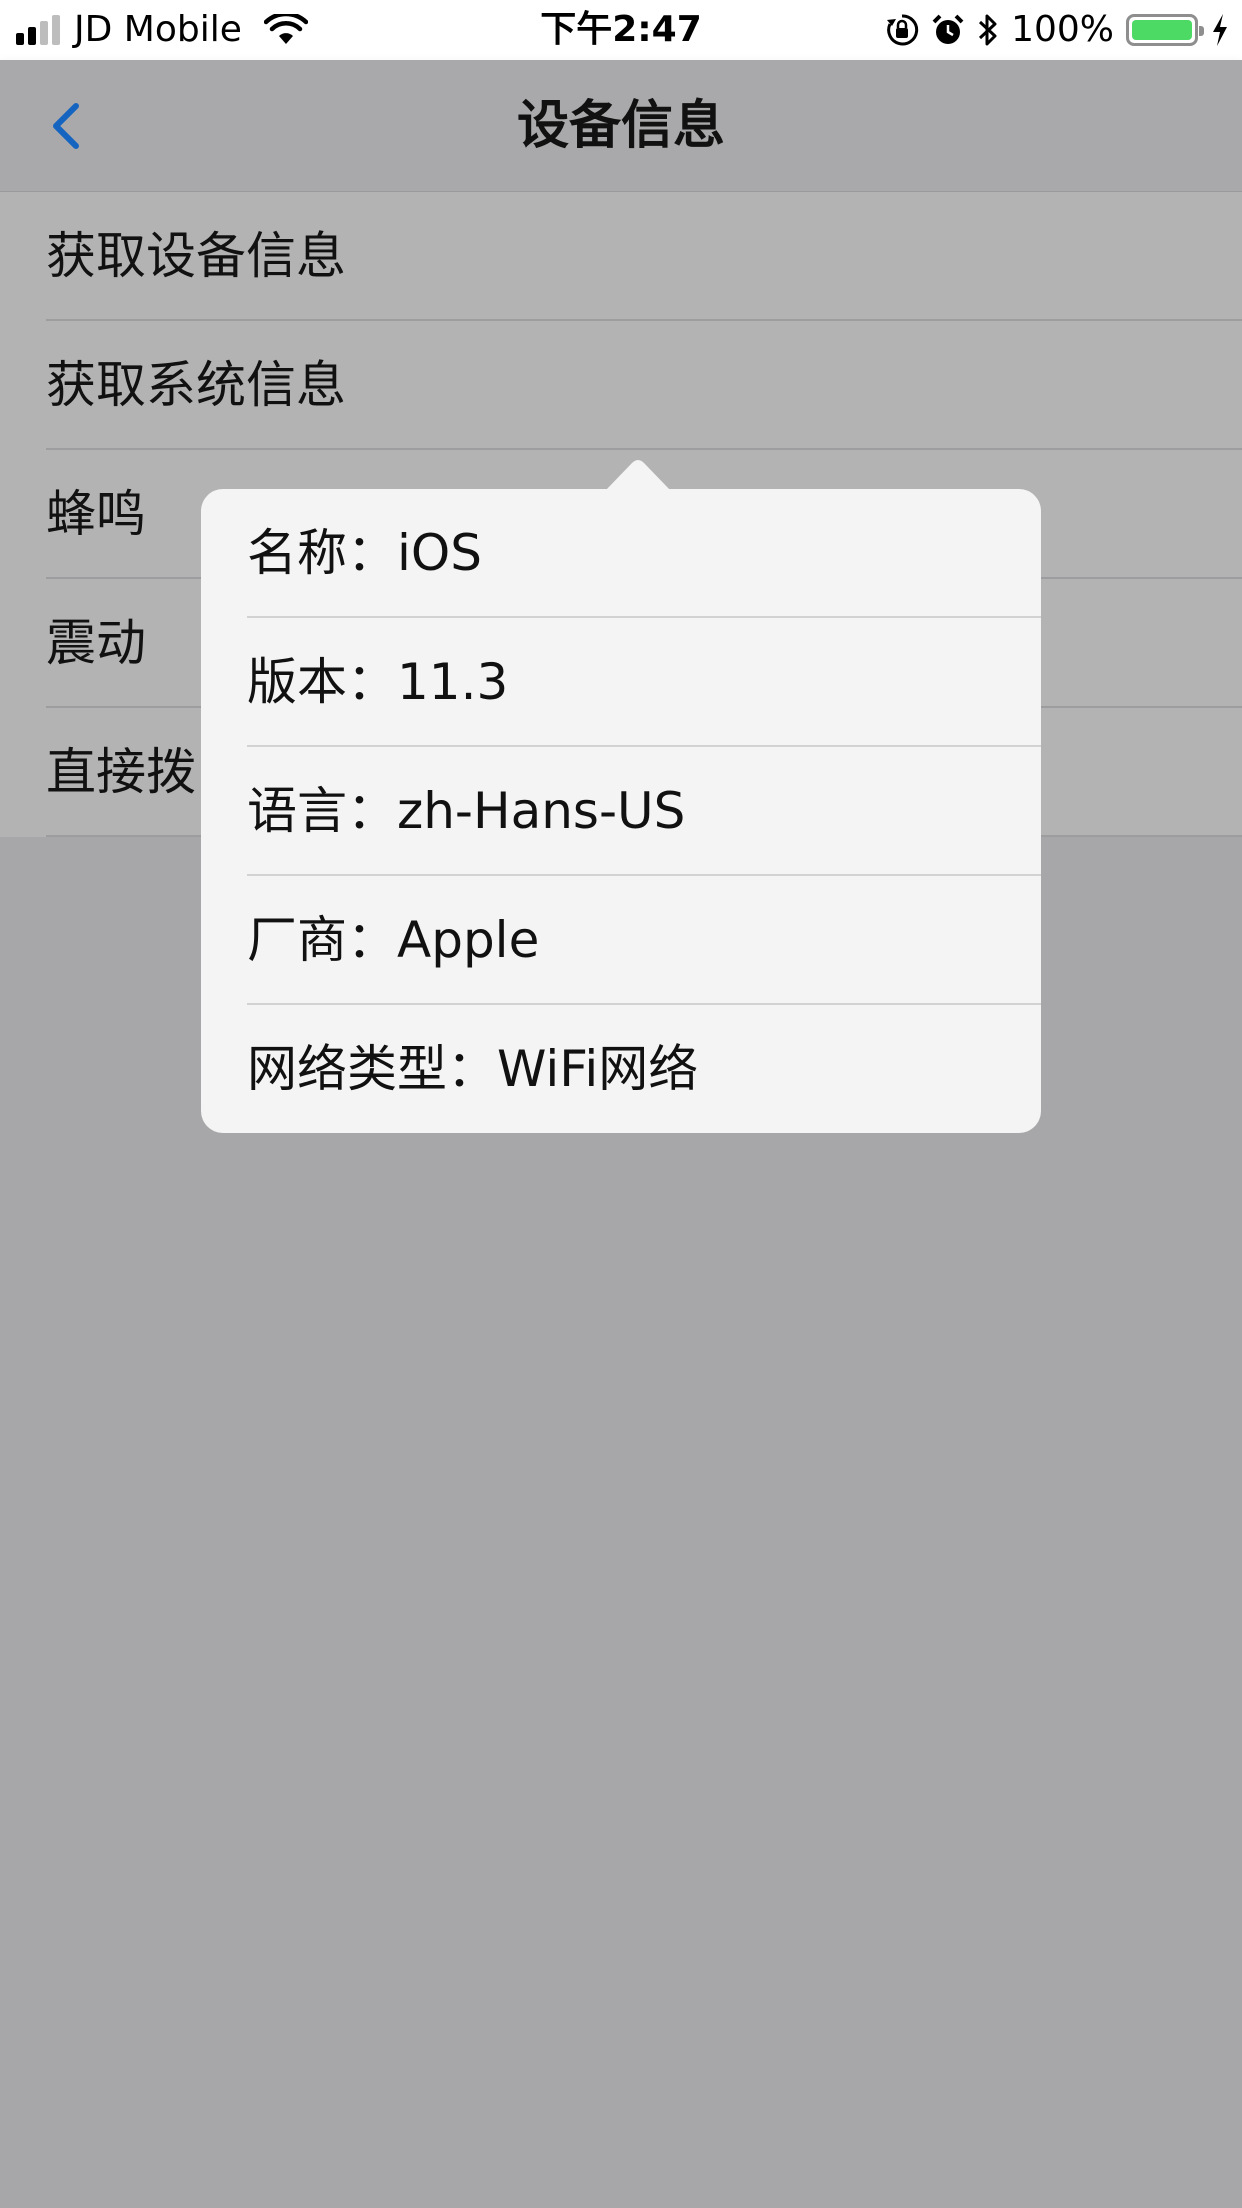 The width and height of the screenshot is (1242, 2208). Describe the element at coordinates (473, 1069) in the screenshot. I see `popover-row-network: 网络类型：WiFi网络` at that location.